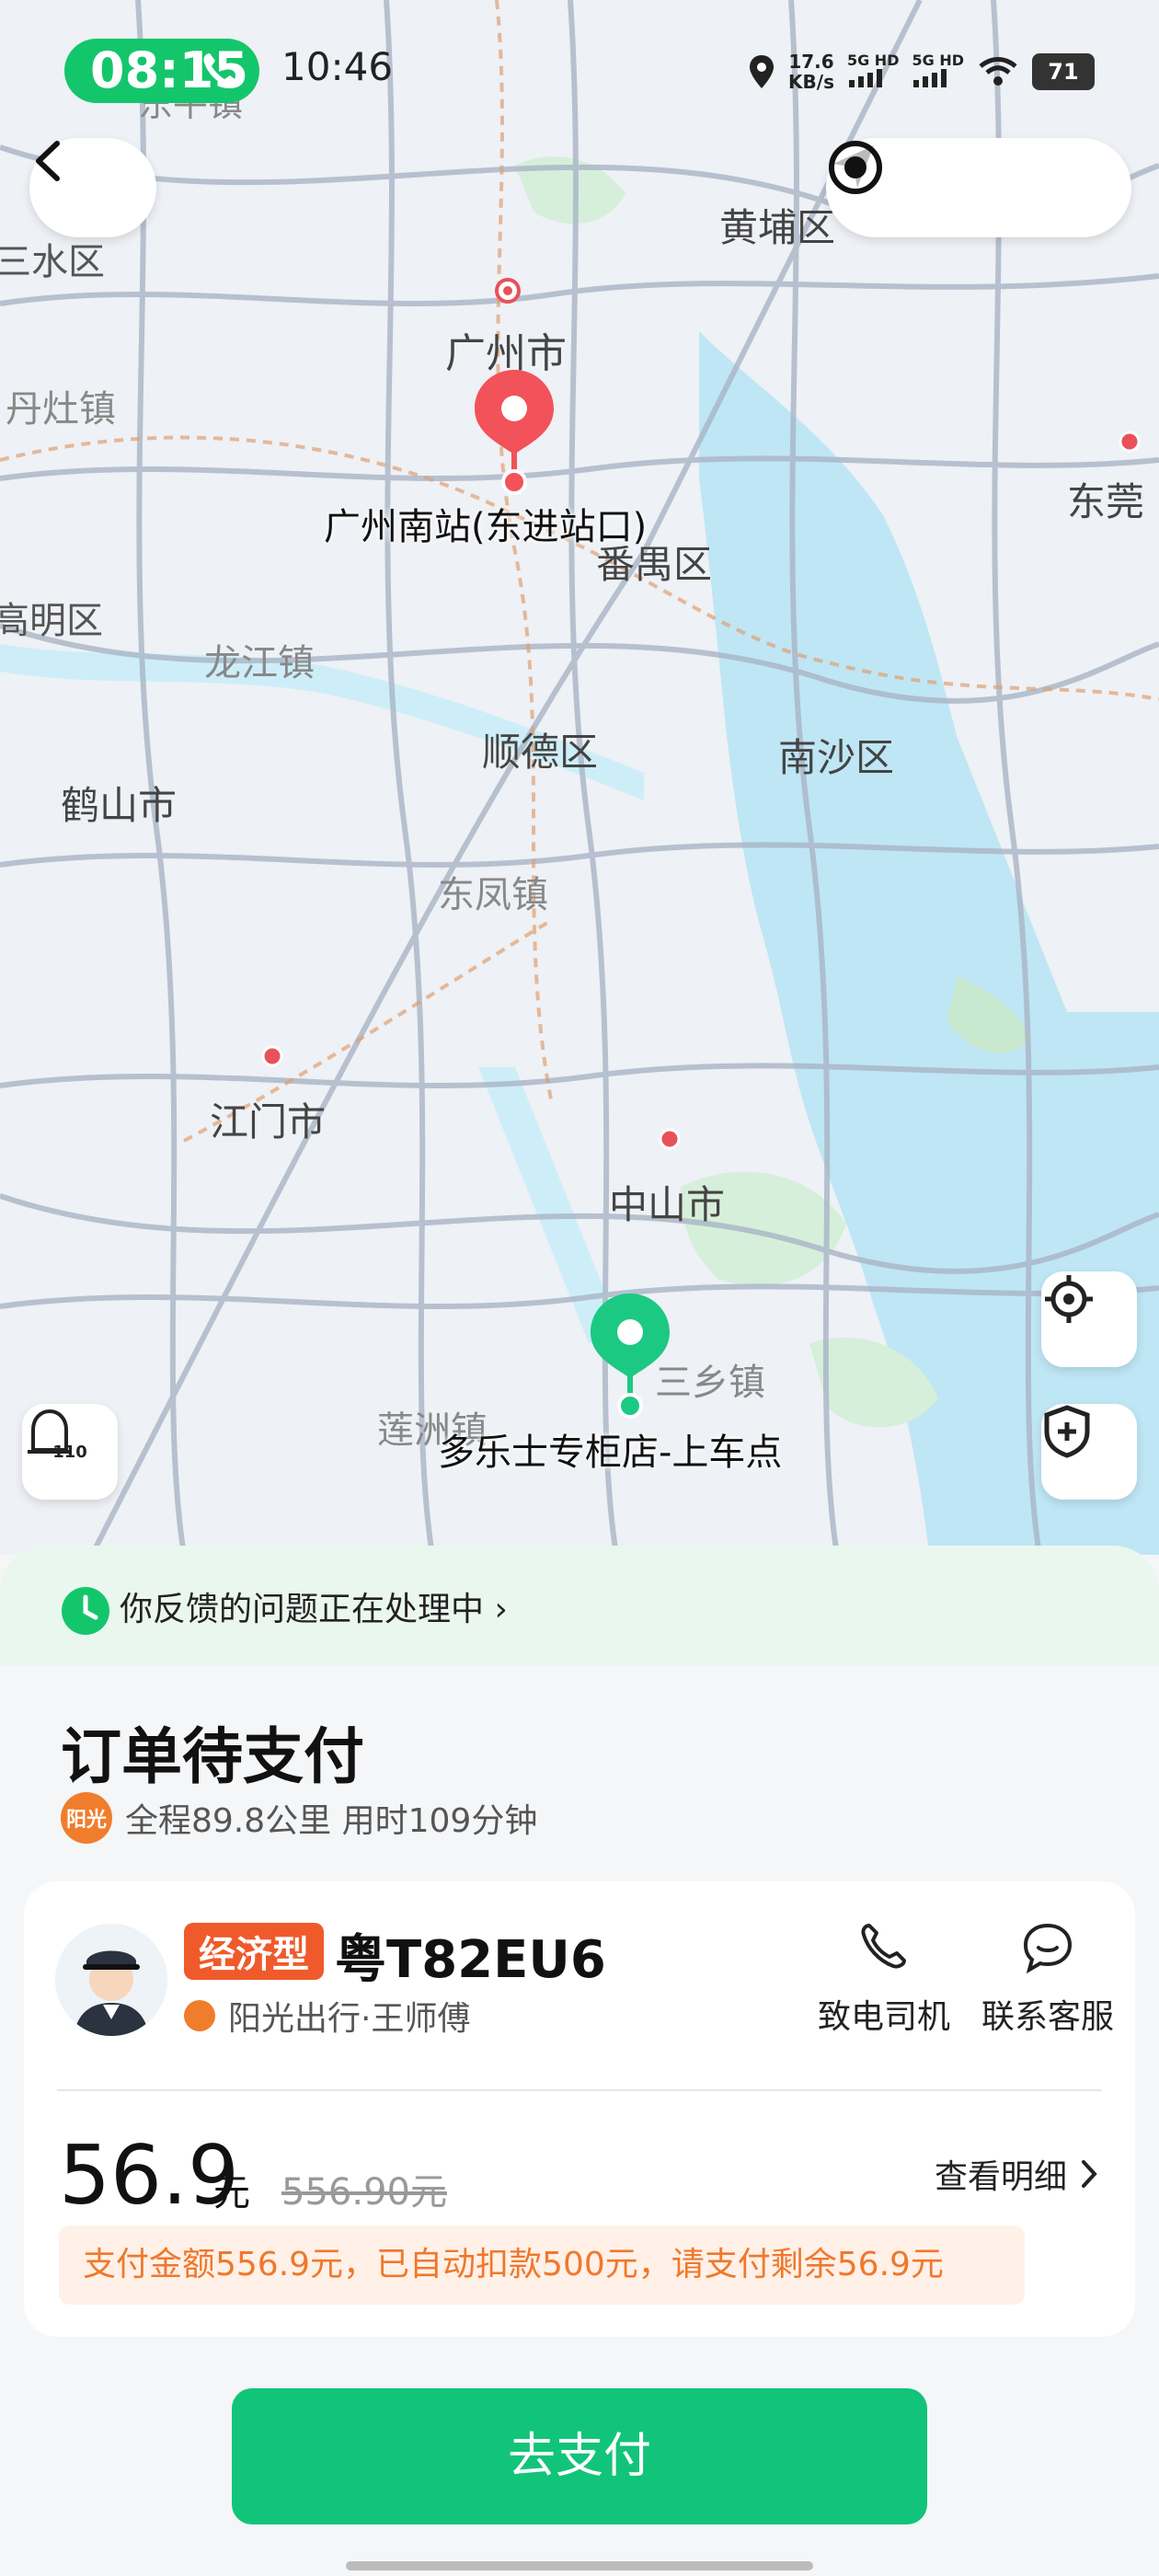 This screenshot has height=2576, width=1159. What do you see at coordinates (836, 757) in the screenshot?
I see `map-label: 南沙区` at bounding box center [836, 757].